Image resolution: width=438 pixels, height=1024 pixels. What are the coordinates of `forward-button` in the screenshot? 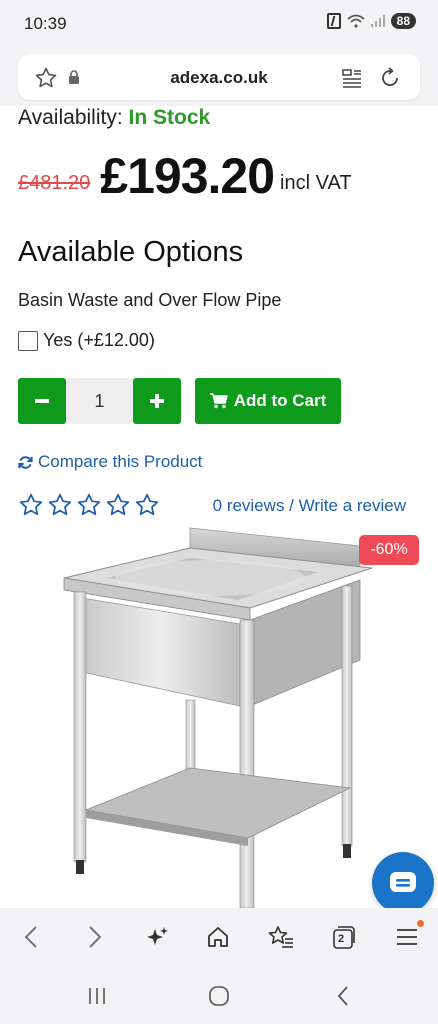 It's located at (95, 937).